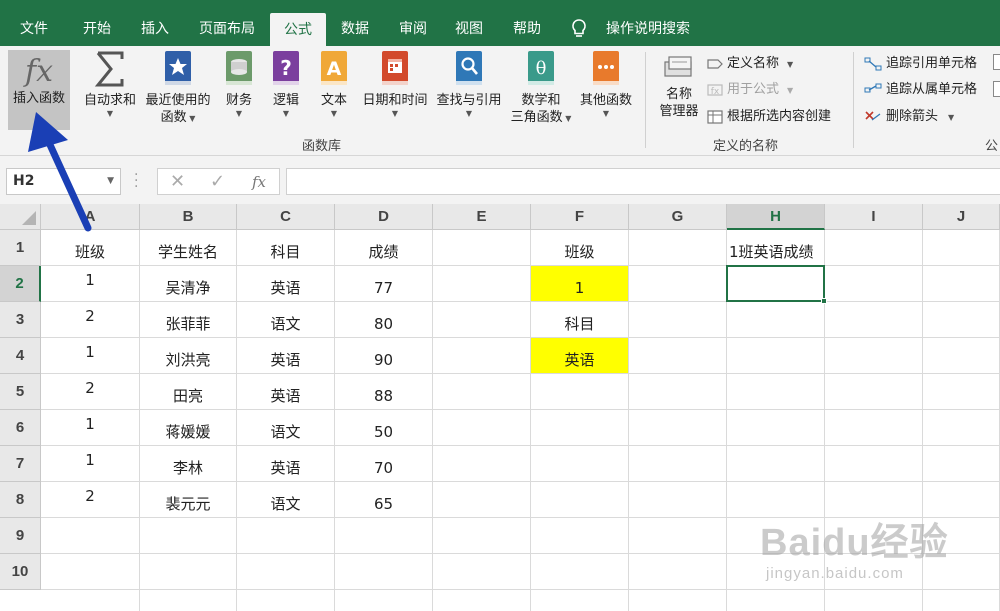 Image resolution: width=1000 pixels, height=611 pixels. Describe the element at coordinates (188, 499) in the screenshot. I see `data-cell: 裴元元` at that location.